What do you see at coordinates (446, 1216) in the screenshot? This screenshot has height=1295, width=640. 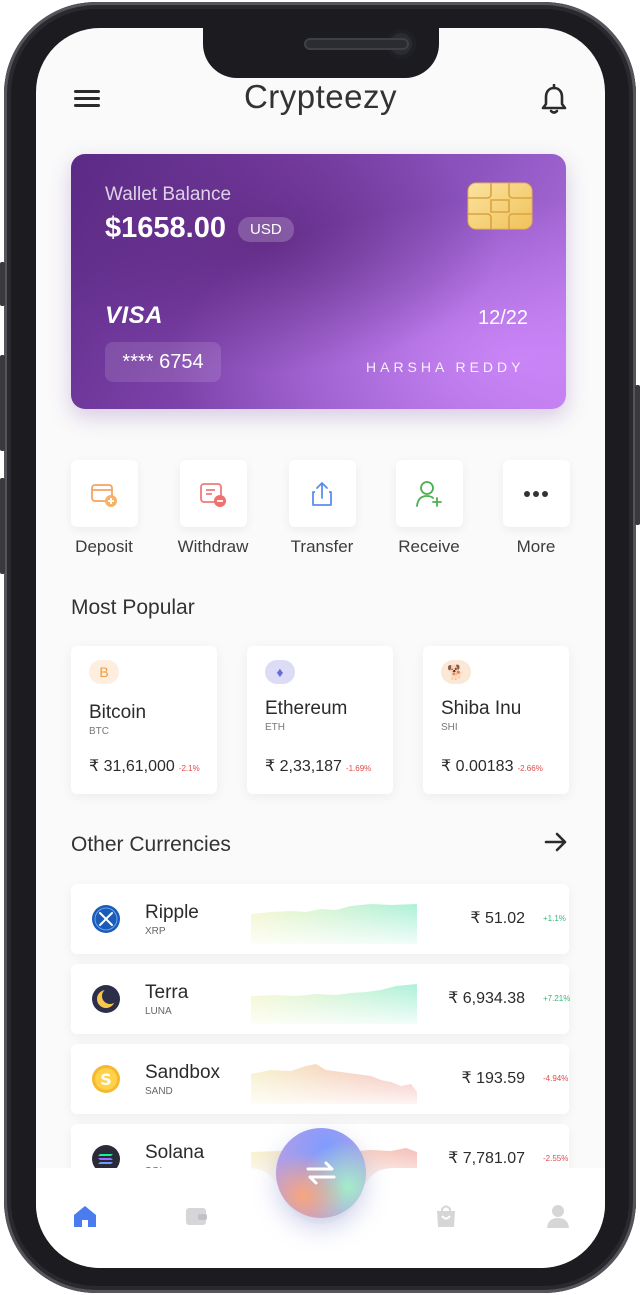 I see `bag-icon` at bounding box center [446, 1216].